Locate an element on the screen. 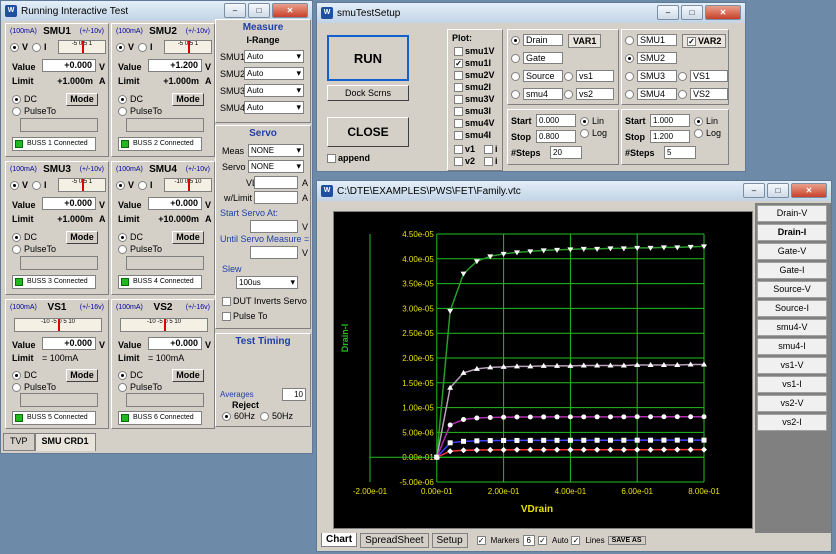 Image resolution: width=836 pixels, height=554 pixels. close-button: CLOSE is located at coordinates (368, 132).